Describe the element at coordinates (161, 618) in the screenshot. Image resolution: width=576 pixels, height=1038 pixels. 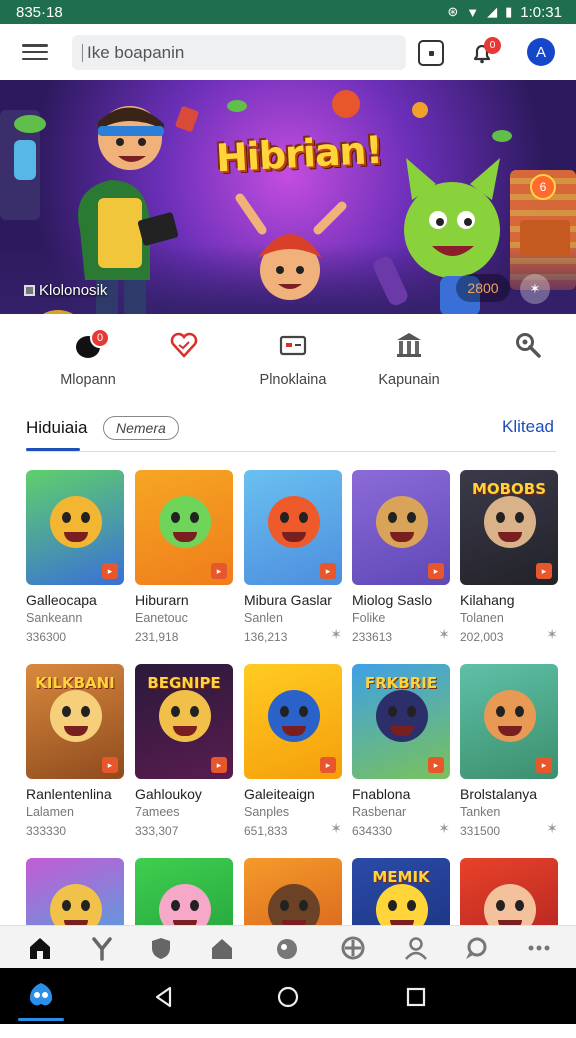
I see `game-subtitle: Eanetouc` at that location.